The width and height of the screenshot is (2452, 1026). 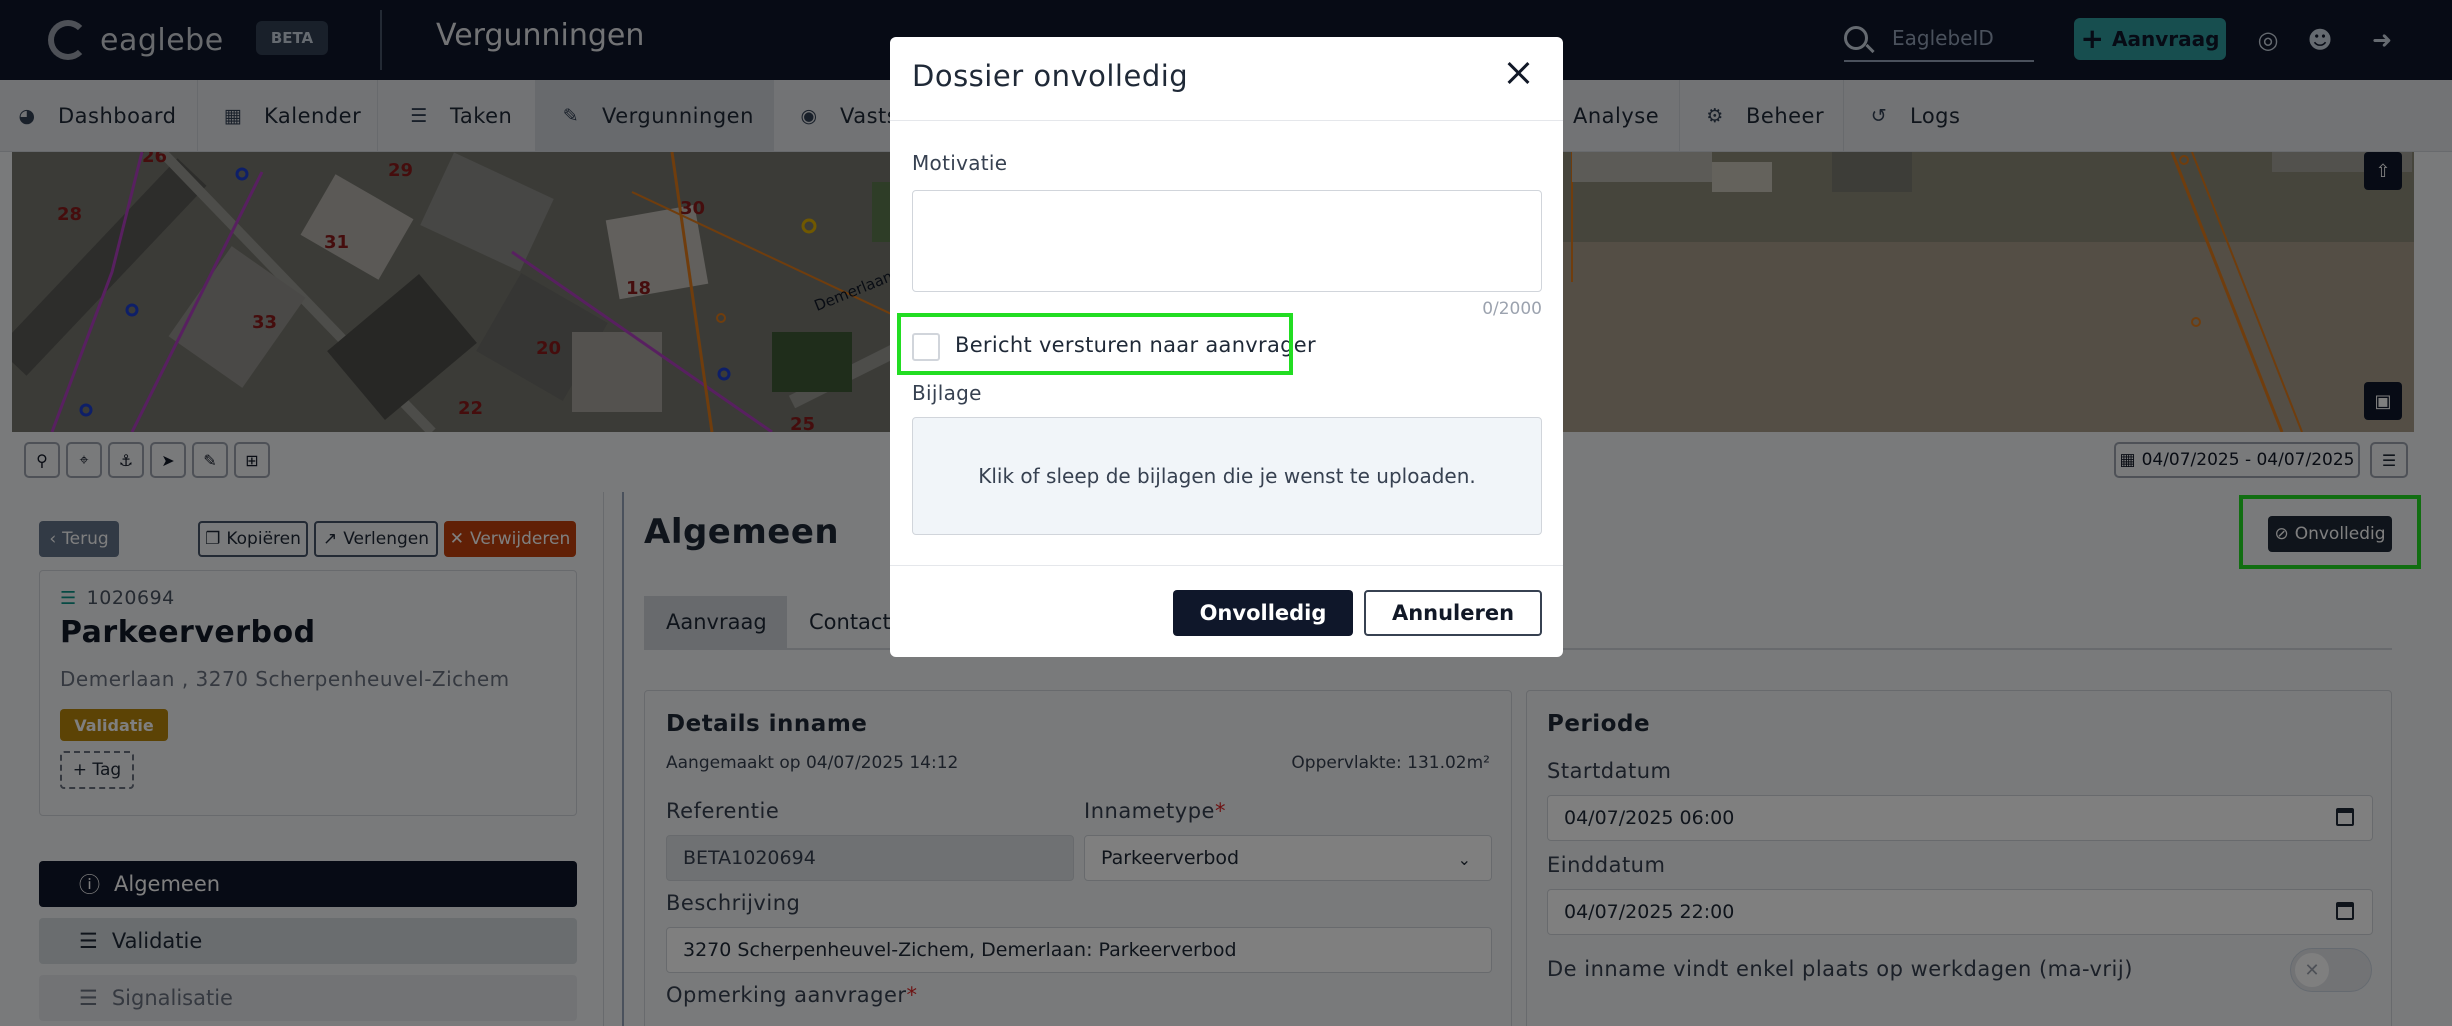 I want to click on character-counter: 0/2000, so click(x=1512, y=309).